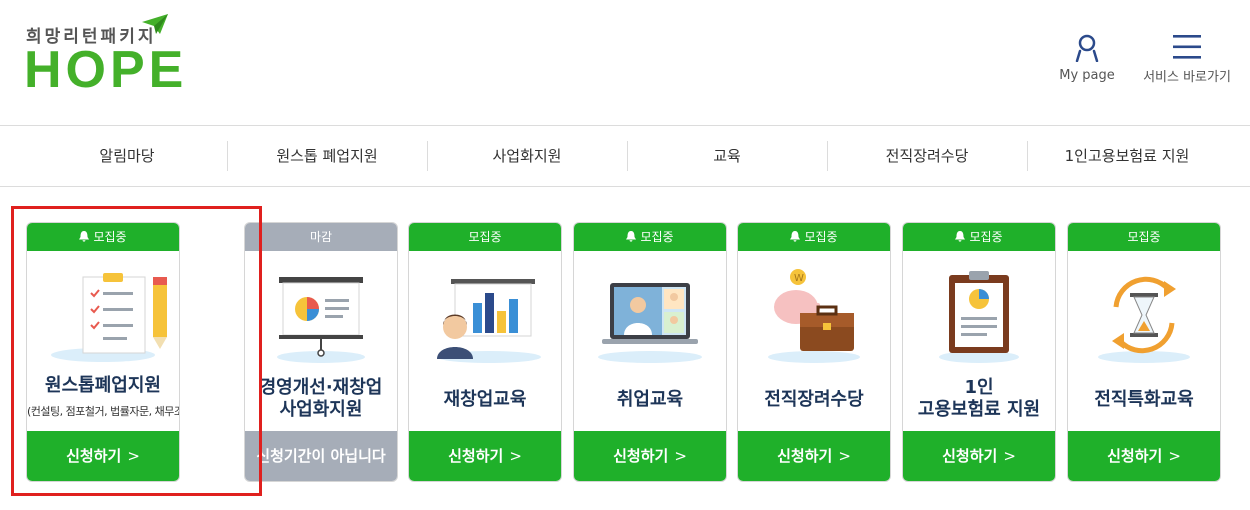 This screenshot has width=1250, height=510. I want to click on hourglass-cycle-illustration, so click(1144, 319).